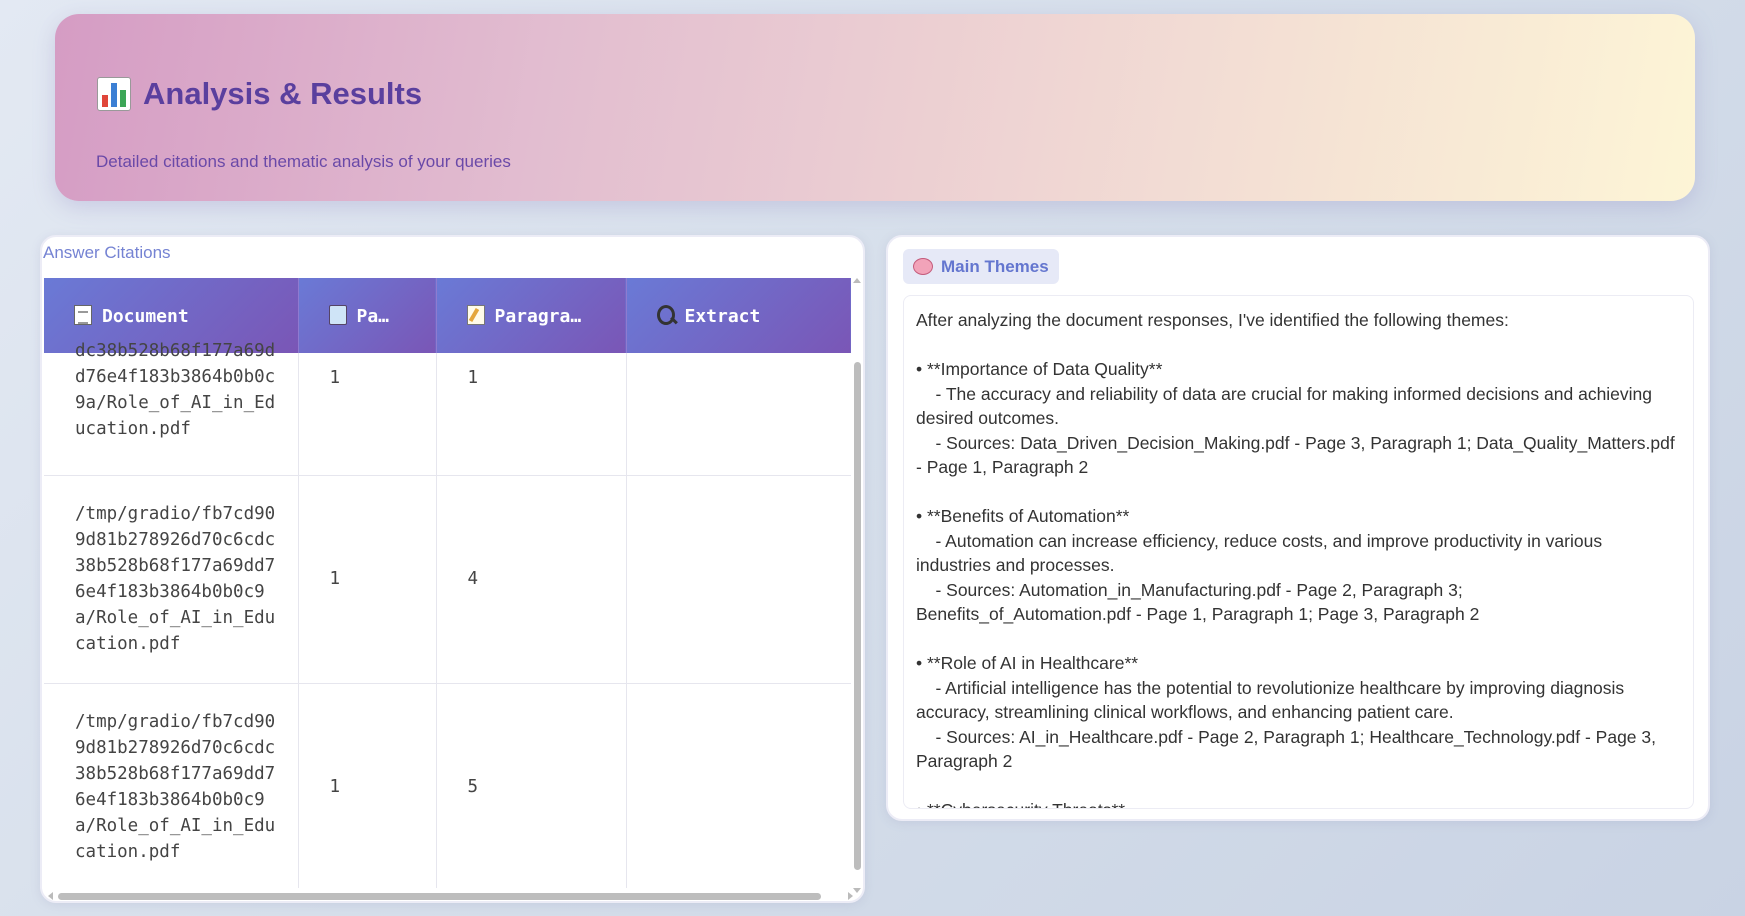  I want to click on cell-paragraph: 4, so click(531, 579).